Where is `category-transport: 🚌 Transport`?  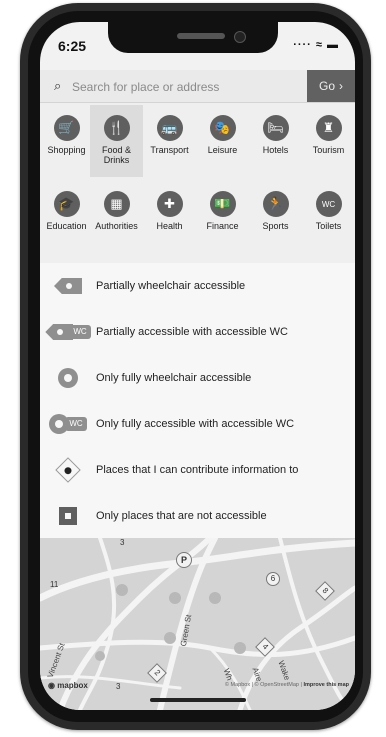
category-transport: 🚌 Transport is located at coordinates (169, 141).